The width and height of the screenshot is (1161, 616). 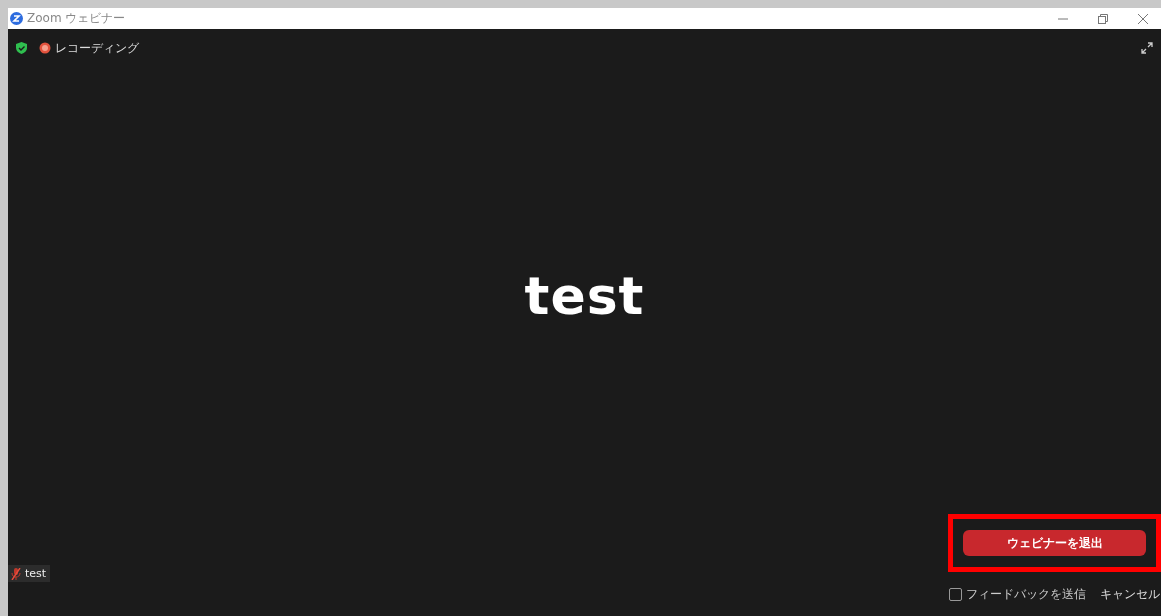 I want to click on participant-name: test, so click(x=584, y=295).